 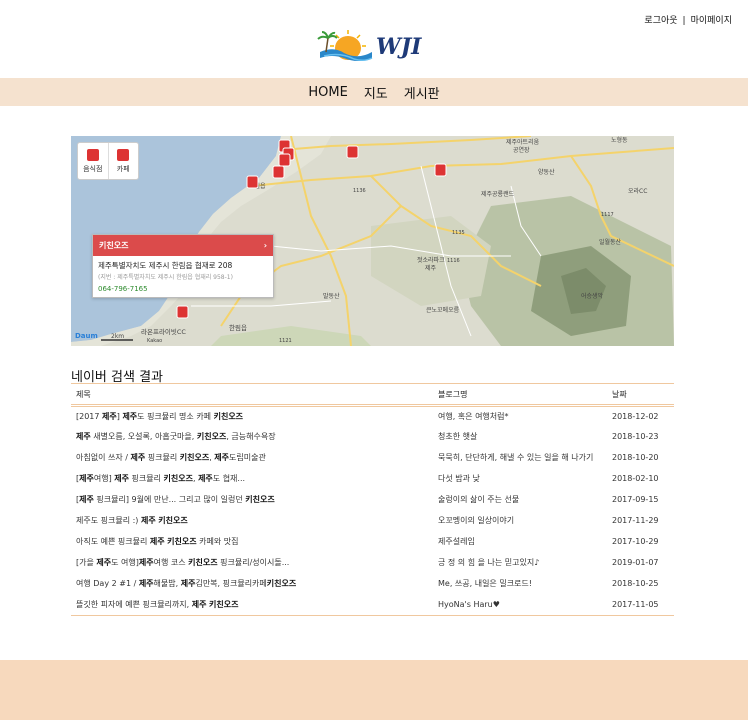 What do you see at coordinates (458, 233) in the screenshot?
I see `road-number: 1135` at bounding box center [458, 233].